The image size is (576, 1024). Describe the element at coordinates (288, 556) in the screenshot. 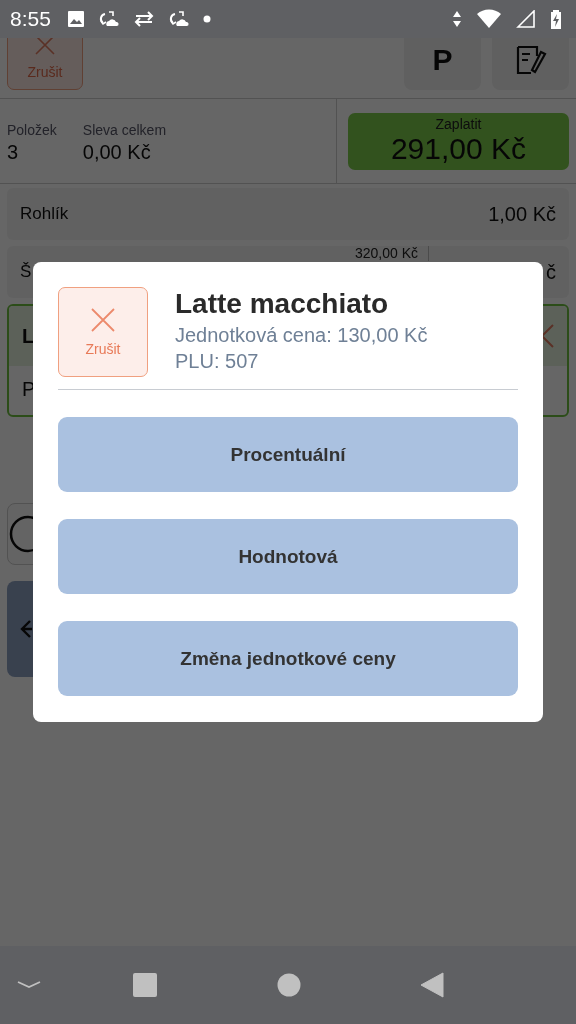

I see `discount-option-button: Hodnotová` at that location.